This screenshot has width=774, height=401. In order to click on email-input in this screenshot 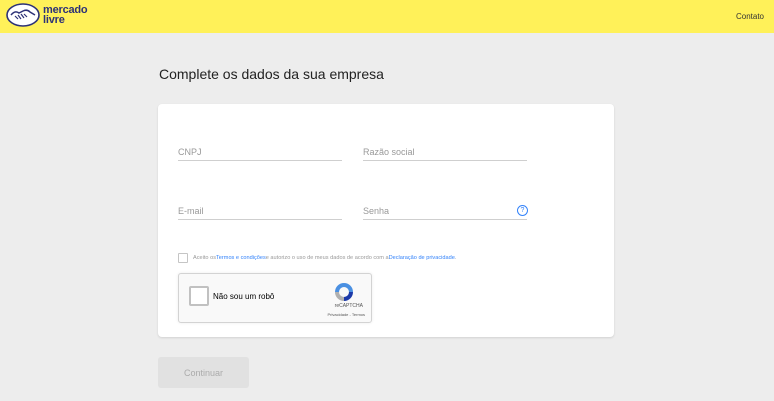, I will do `click(260, 211)`.